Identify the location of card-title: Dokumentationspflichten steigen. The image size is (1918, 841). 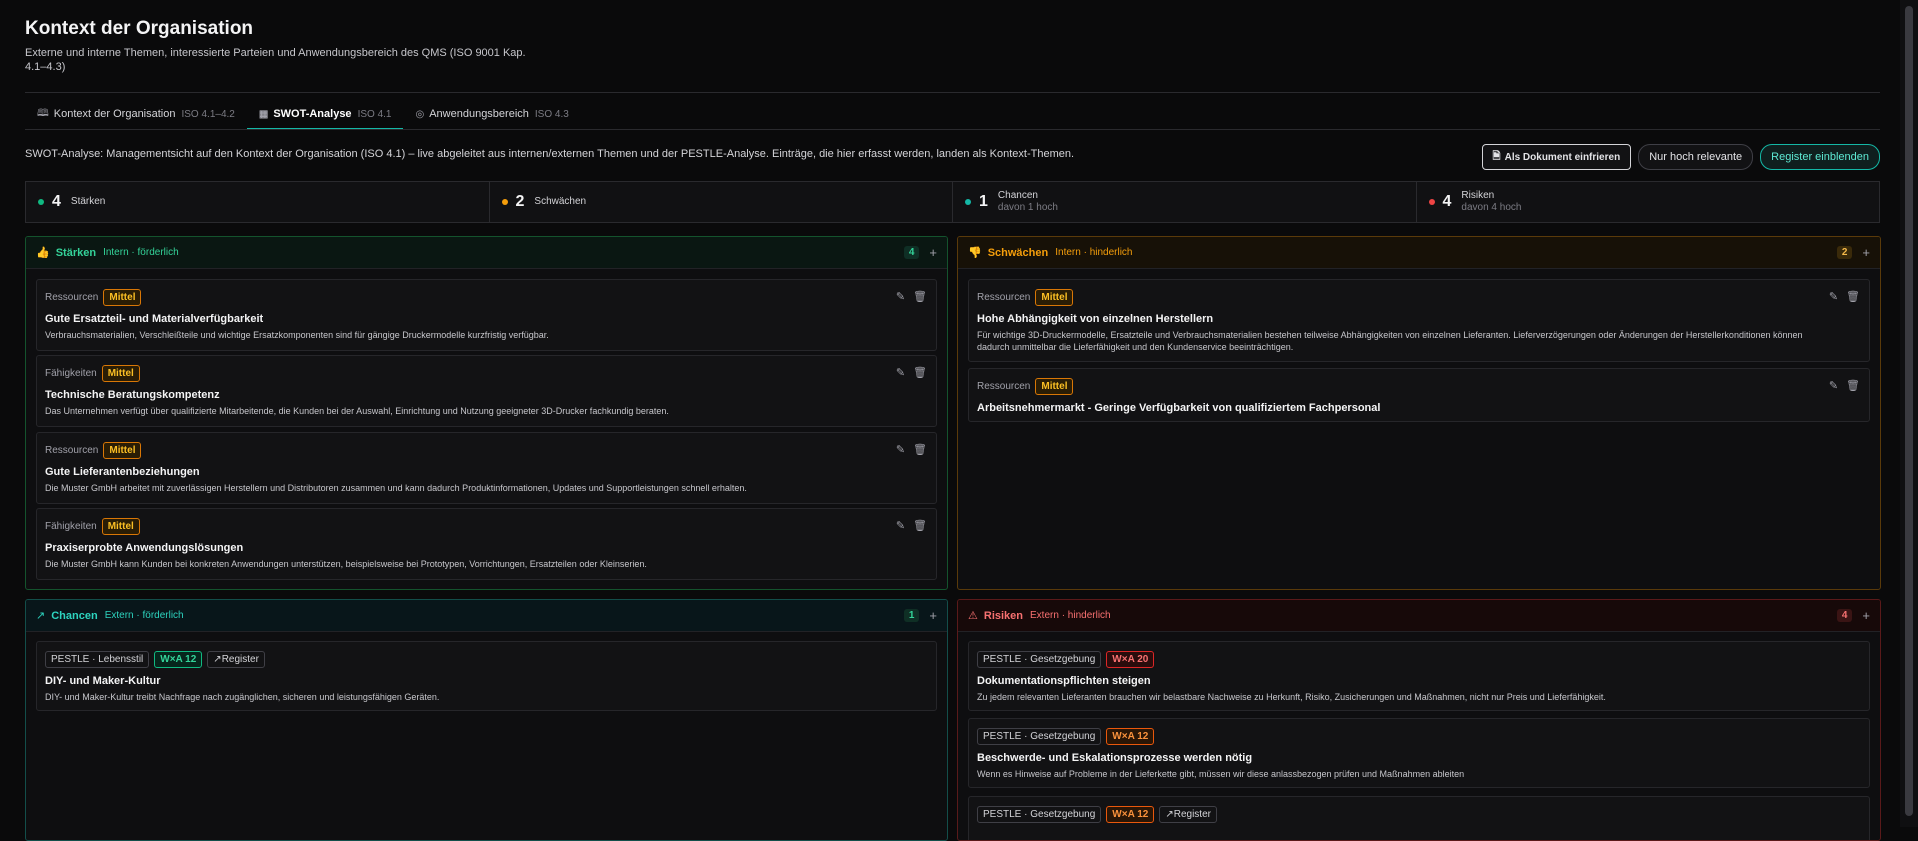
(1064, 681).